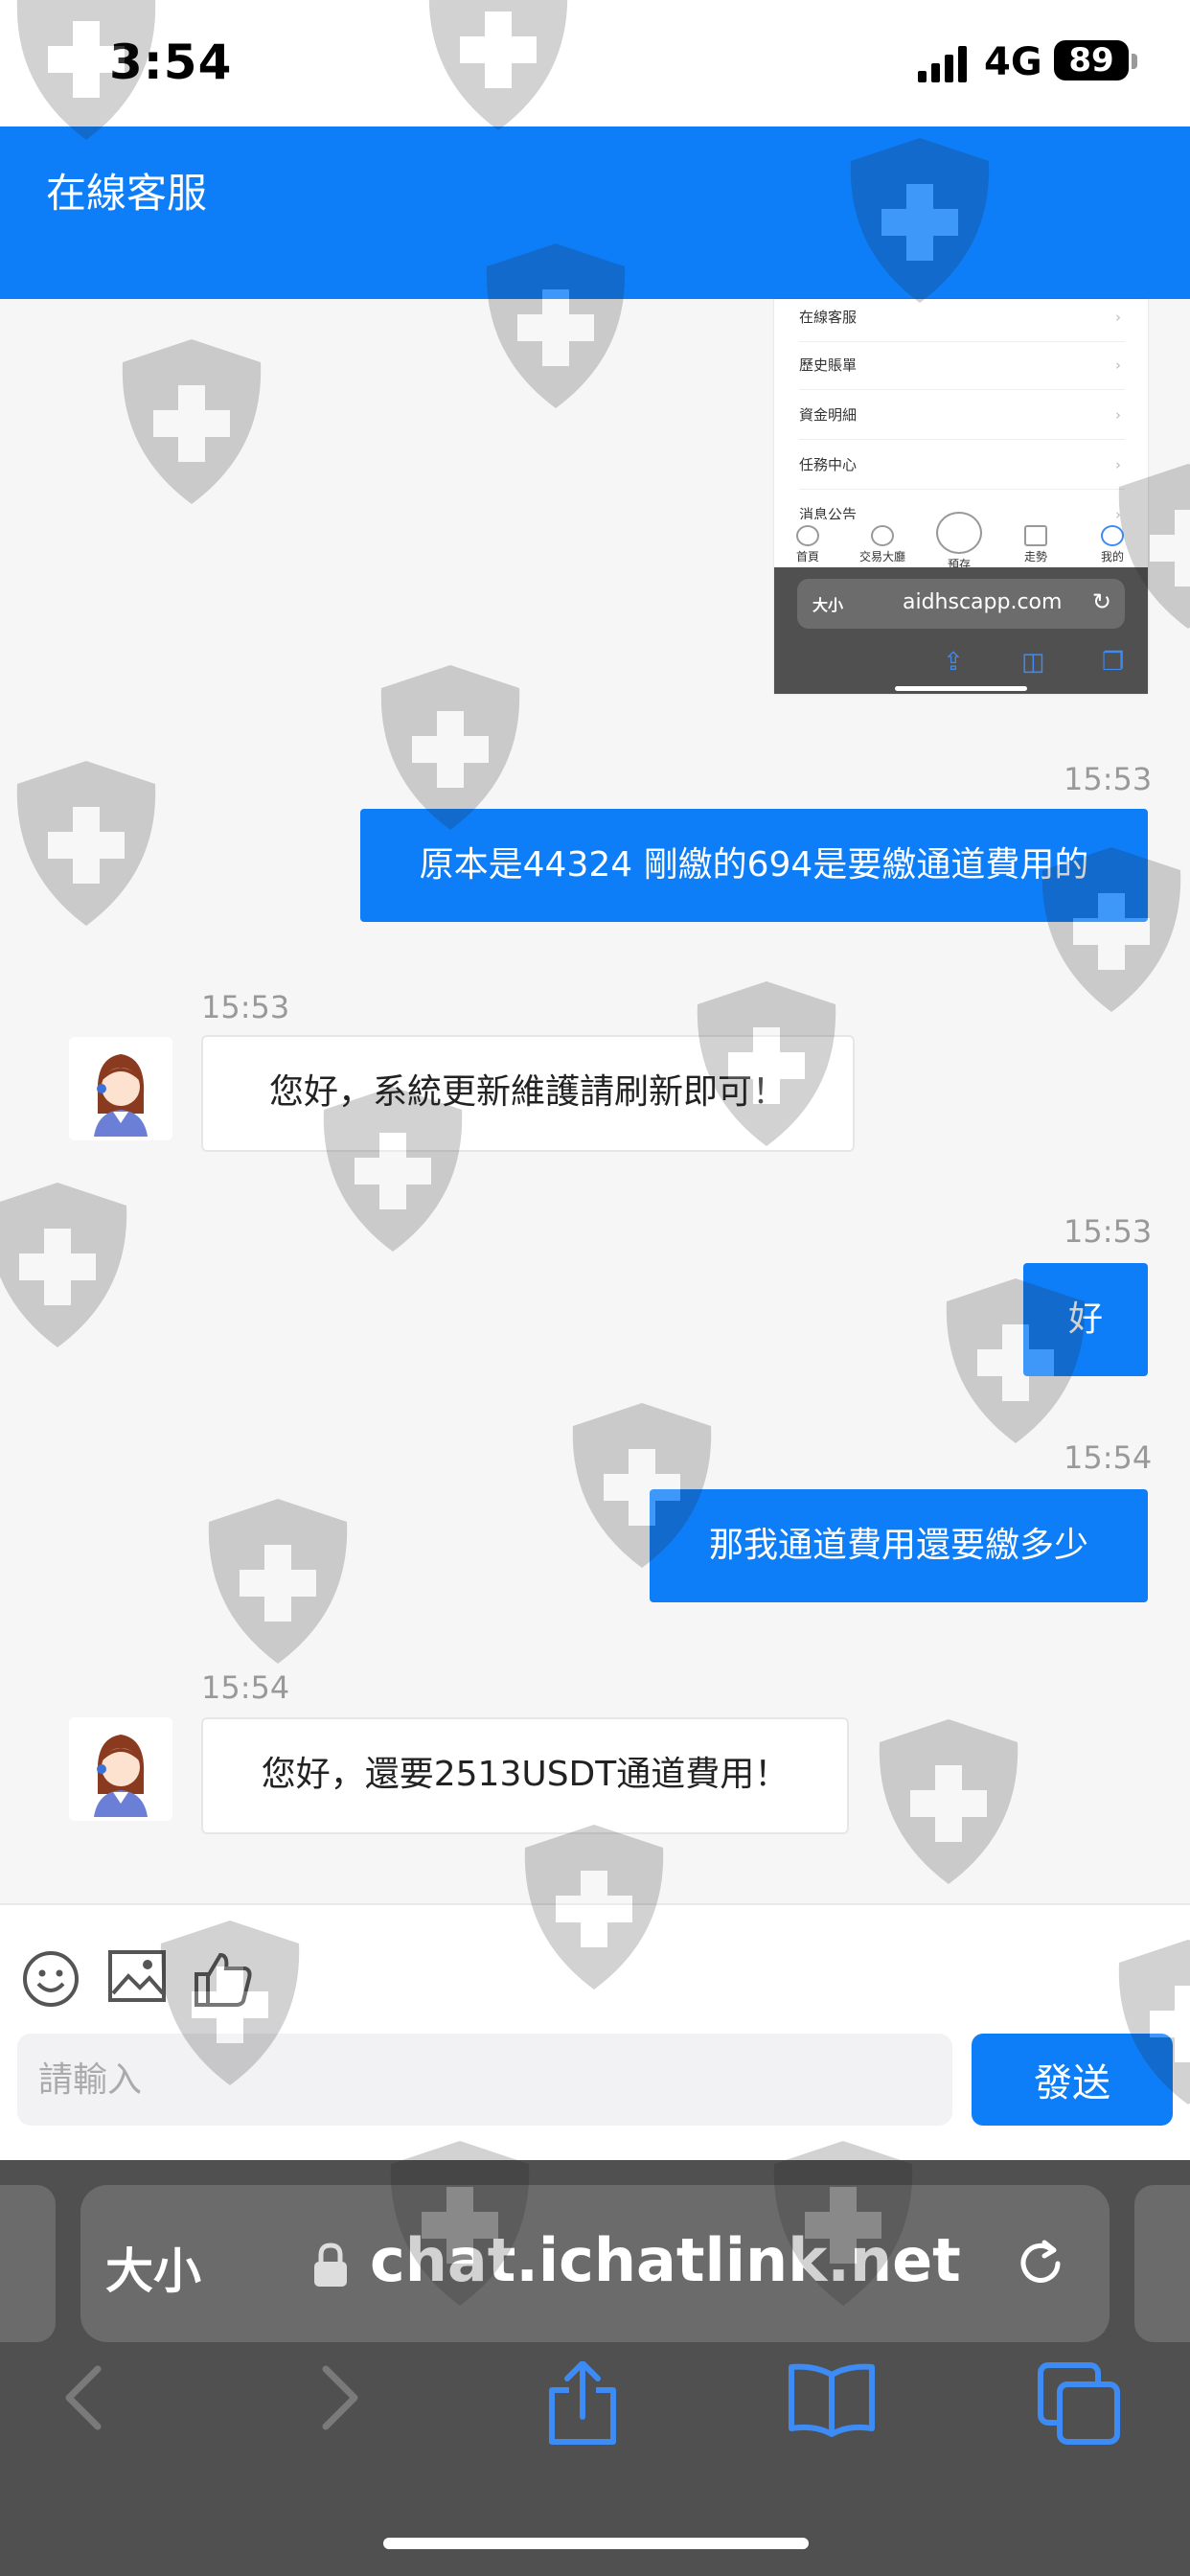 Image resolution: width=1190 pixels, height=2576 pixels. What do you see at coordinates (84, 2397) in the screenshot?
I see `back-icon` at bounding box center [84, 2397].